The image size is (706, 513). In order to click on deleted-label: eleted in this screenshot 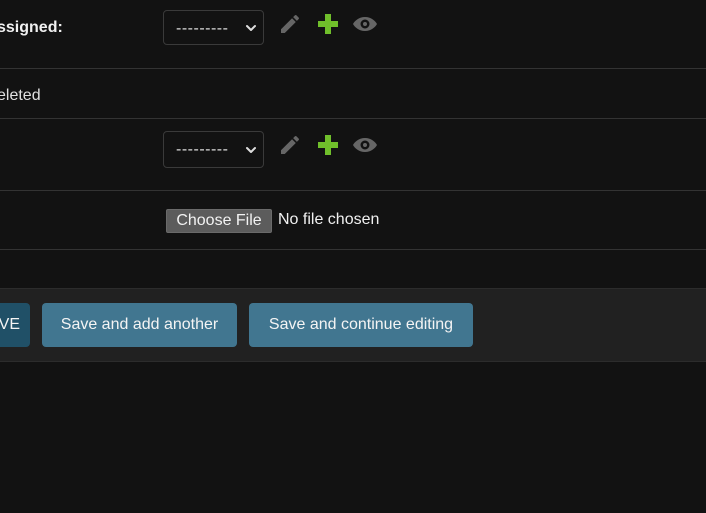, I will do `click(20, 95)`.